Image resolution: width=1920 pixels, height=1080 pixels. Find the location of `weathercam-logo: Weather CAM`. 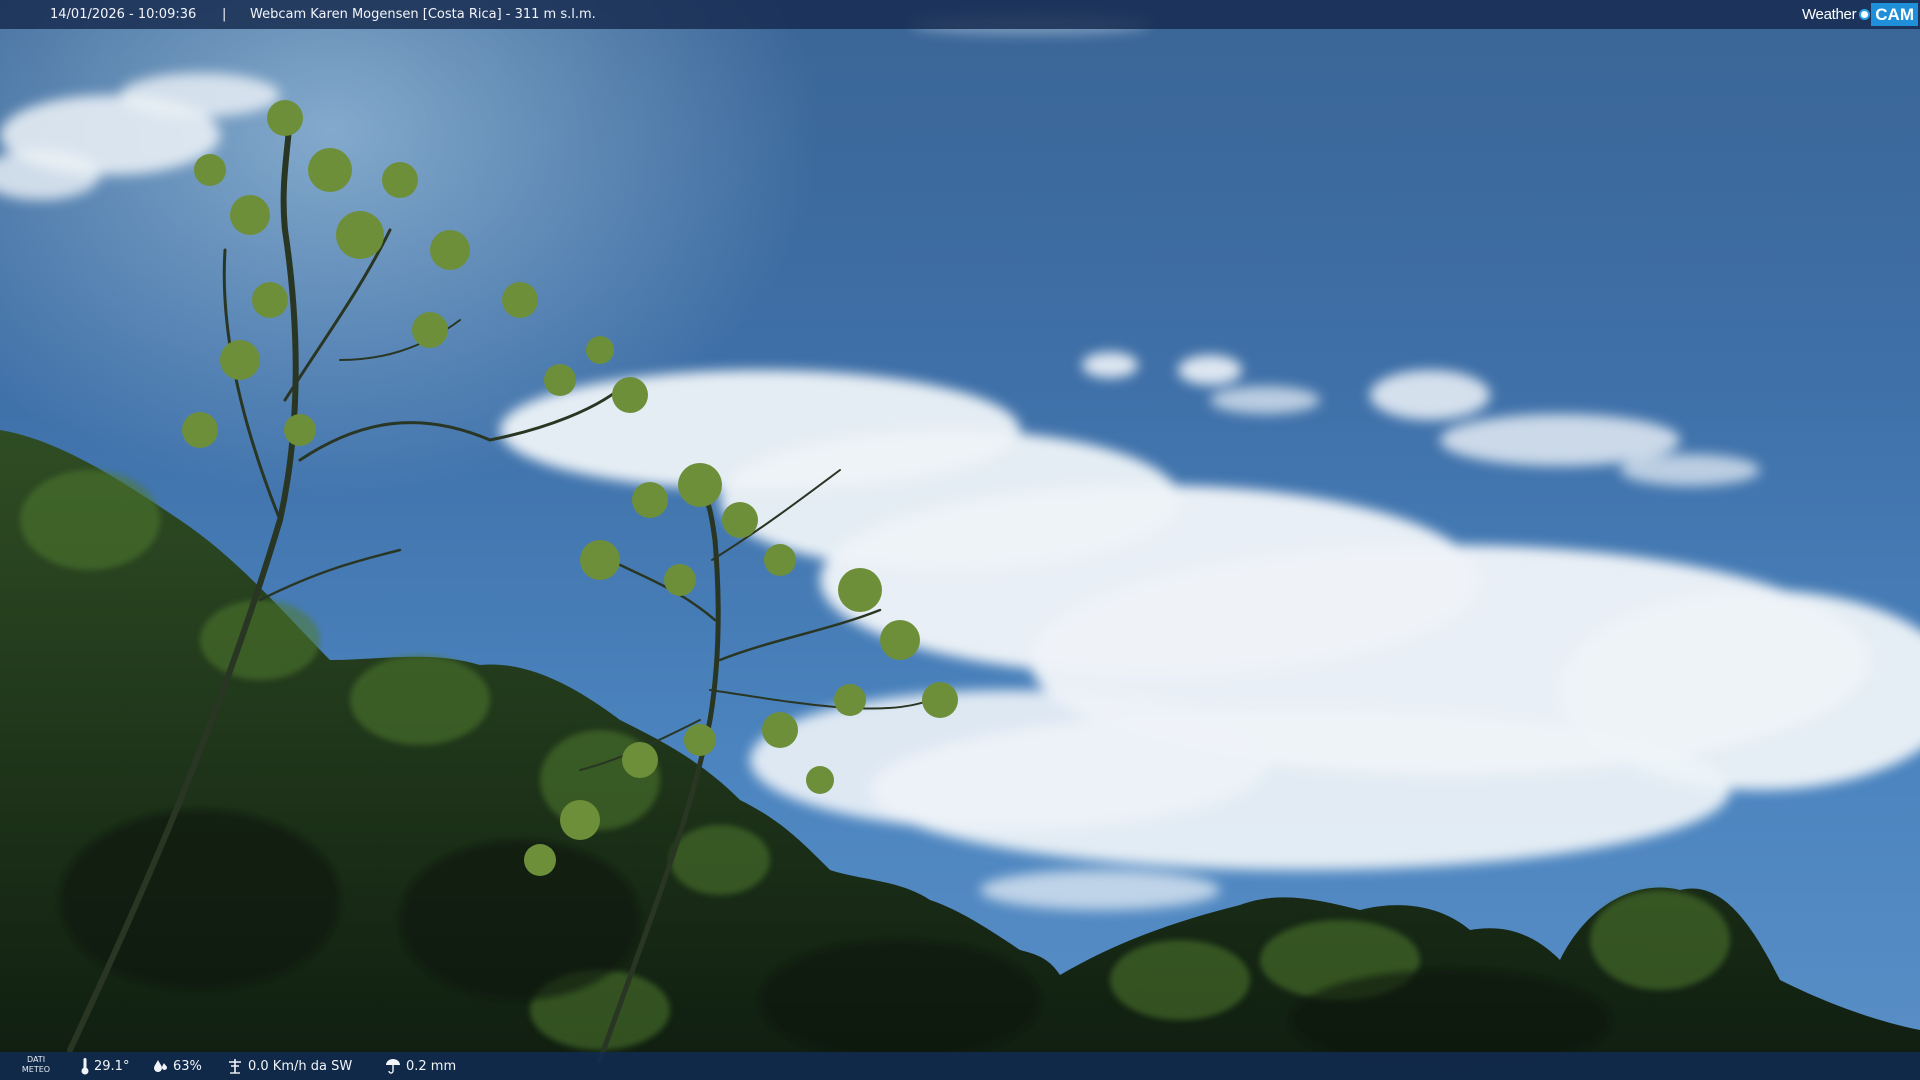

weathercam-logo: Weather CAM is located at coordinates (1860, 14).